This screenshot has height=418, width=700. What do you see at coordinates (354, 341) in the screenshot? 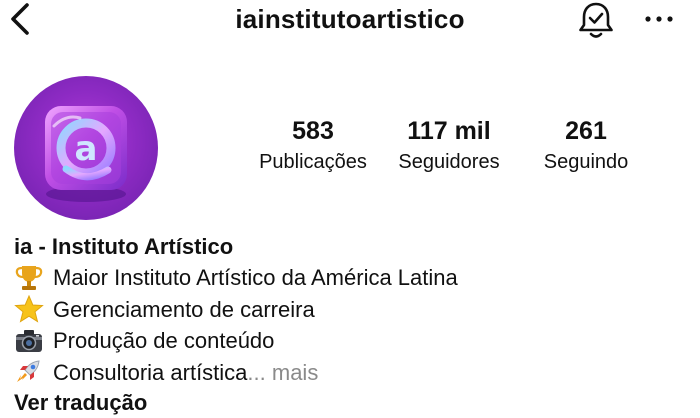
I see `bio-line: Produção de conteúdo` at bounding box center [354, 341].